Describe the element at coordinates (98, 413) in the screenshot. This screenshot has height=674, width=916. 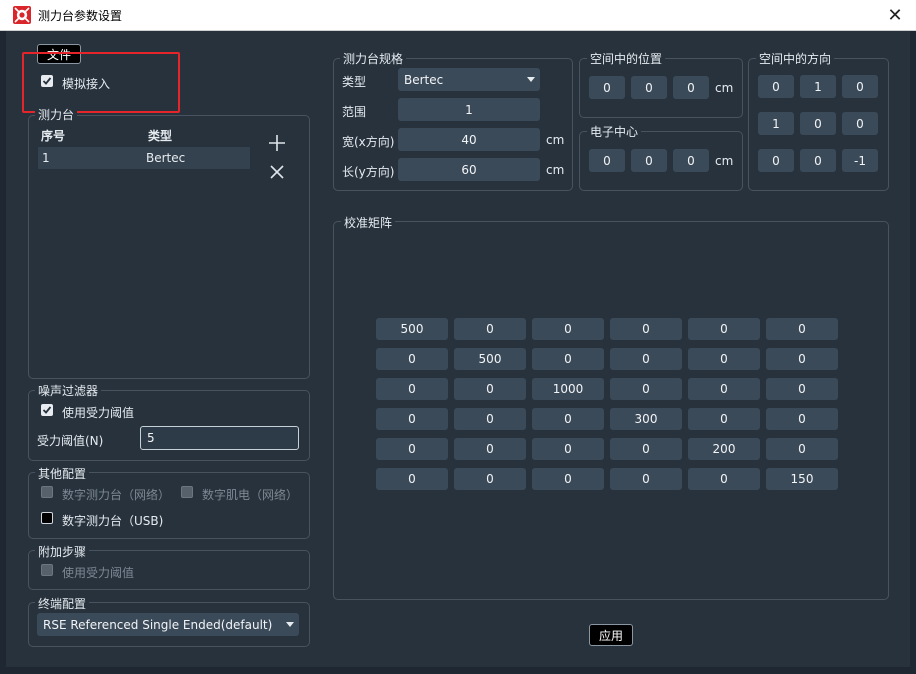
I see `noise-threshold-label: 使用受力阈值` at that location.